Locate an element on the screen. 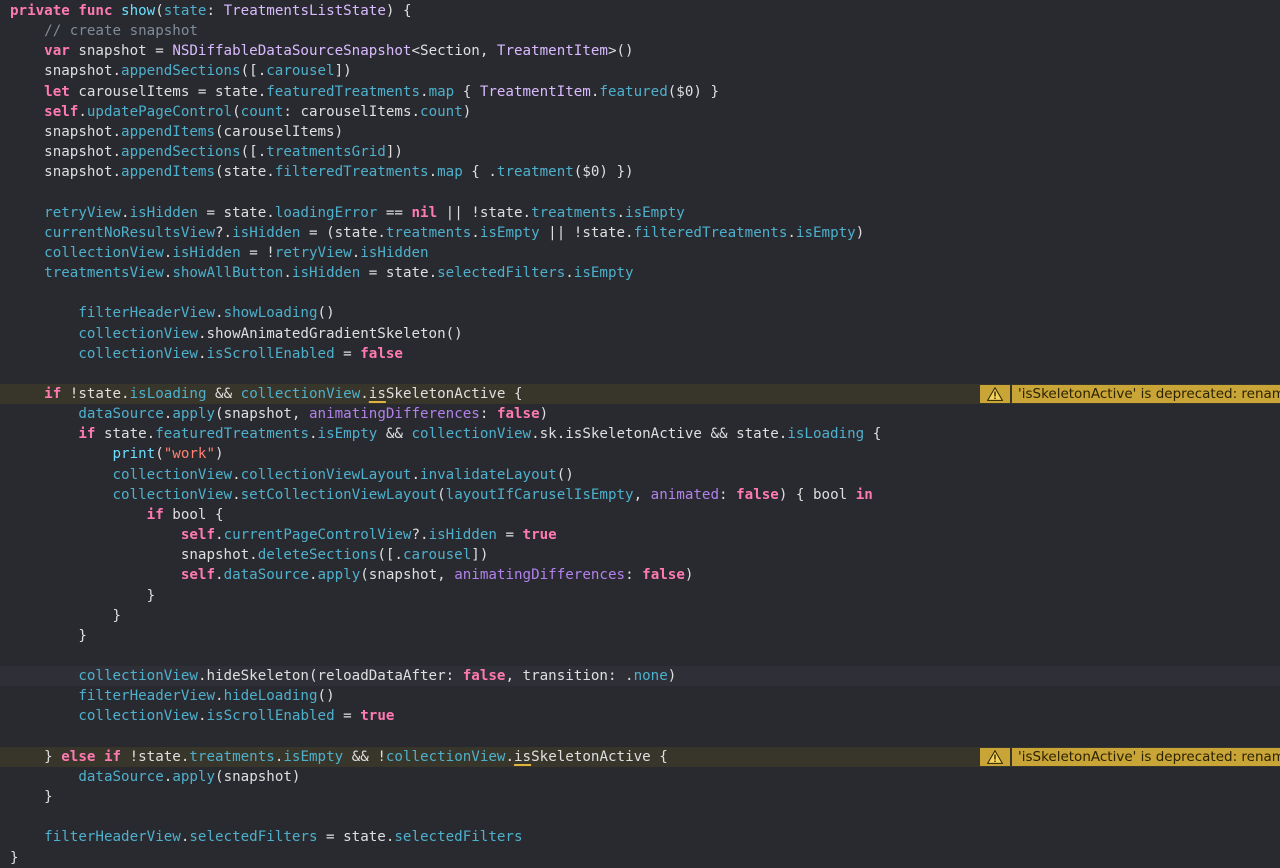 The width and height of the screenshot is (1280, 868). code-token: collectionViewLayout is located at coordinates (326, 474).